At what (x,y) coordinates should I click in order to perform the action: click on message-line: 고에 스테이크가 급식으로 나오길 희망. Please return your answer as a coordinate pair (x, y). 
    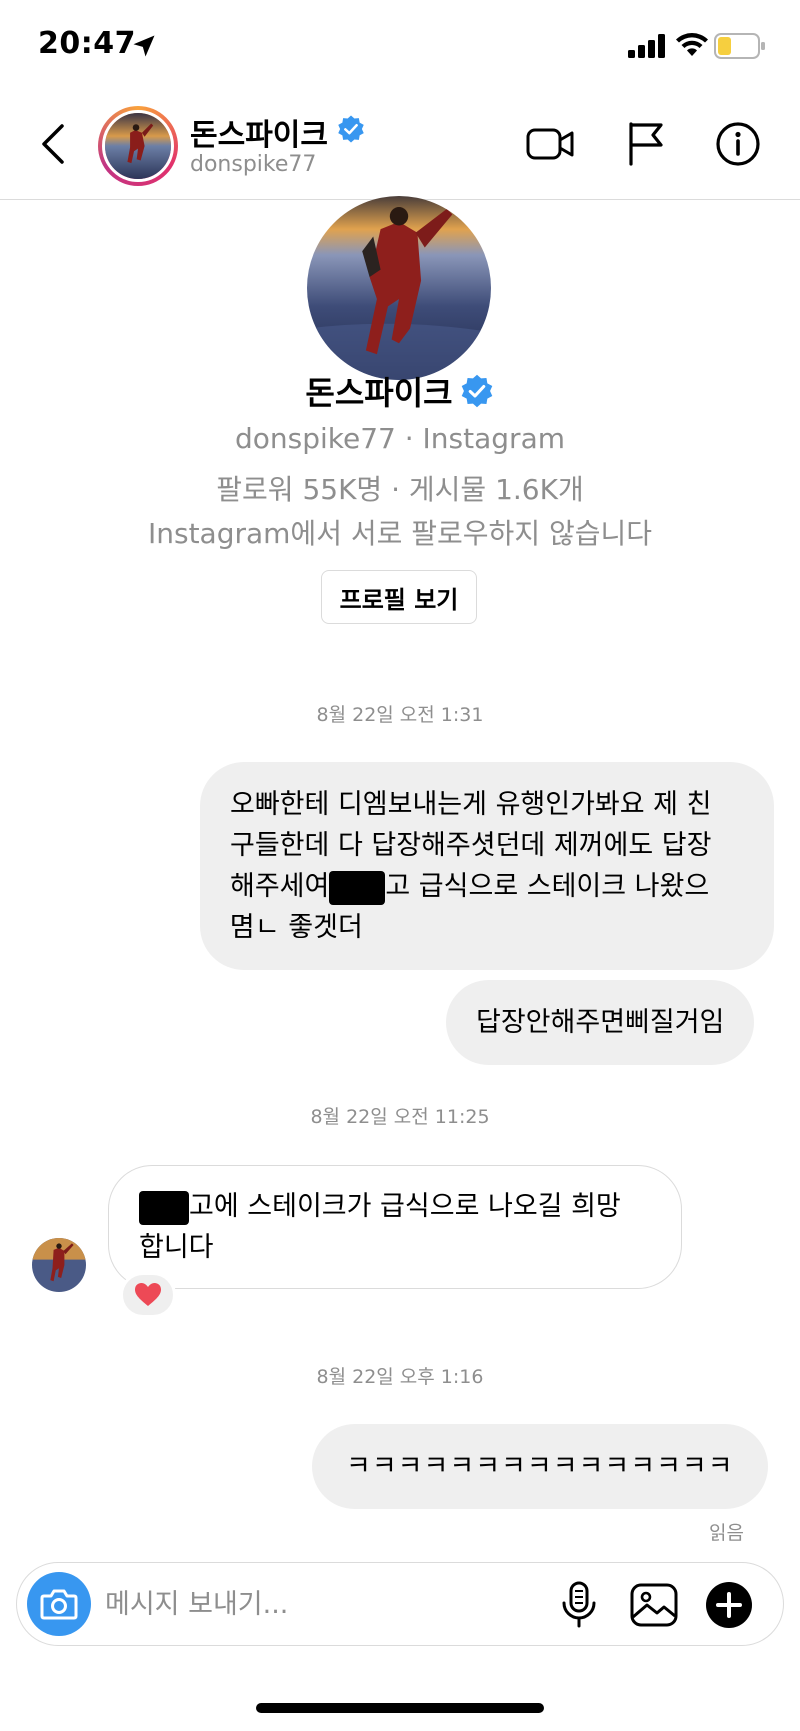
    Looking at the image, I should click on (395, 1206).